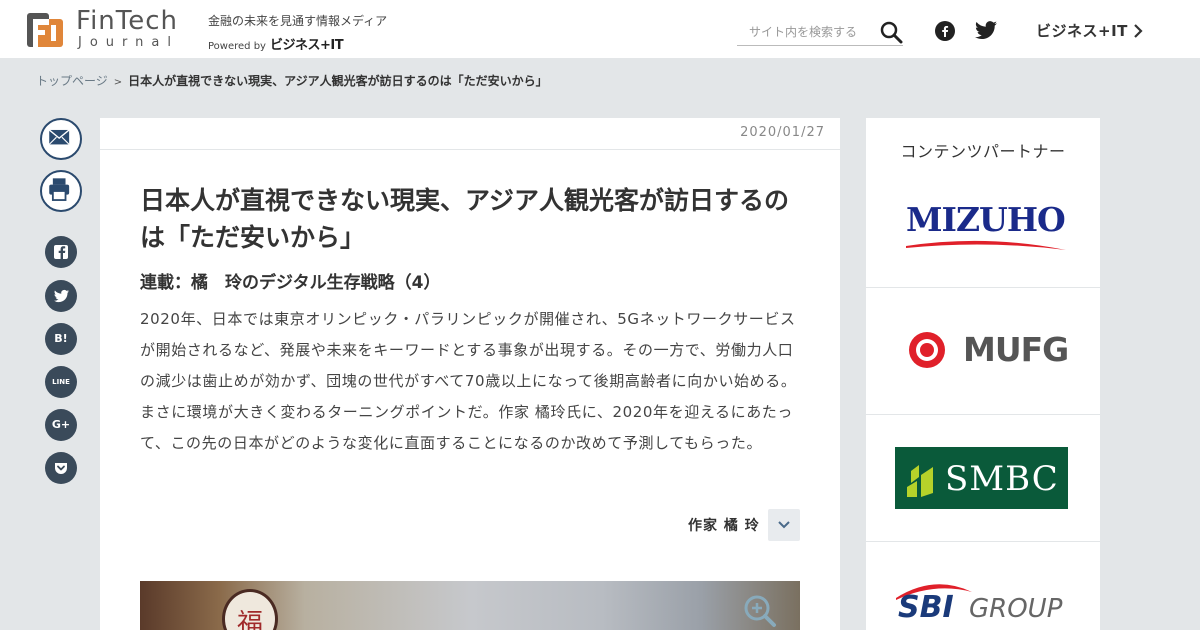  What do you see at coordinates (1016, 349) in the screenshot?
I see `mufg-logo: MUFG` at bounding box center [1016, 349].